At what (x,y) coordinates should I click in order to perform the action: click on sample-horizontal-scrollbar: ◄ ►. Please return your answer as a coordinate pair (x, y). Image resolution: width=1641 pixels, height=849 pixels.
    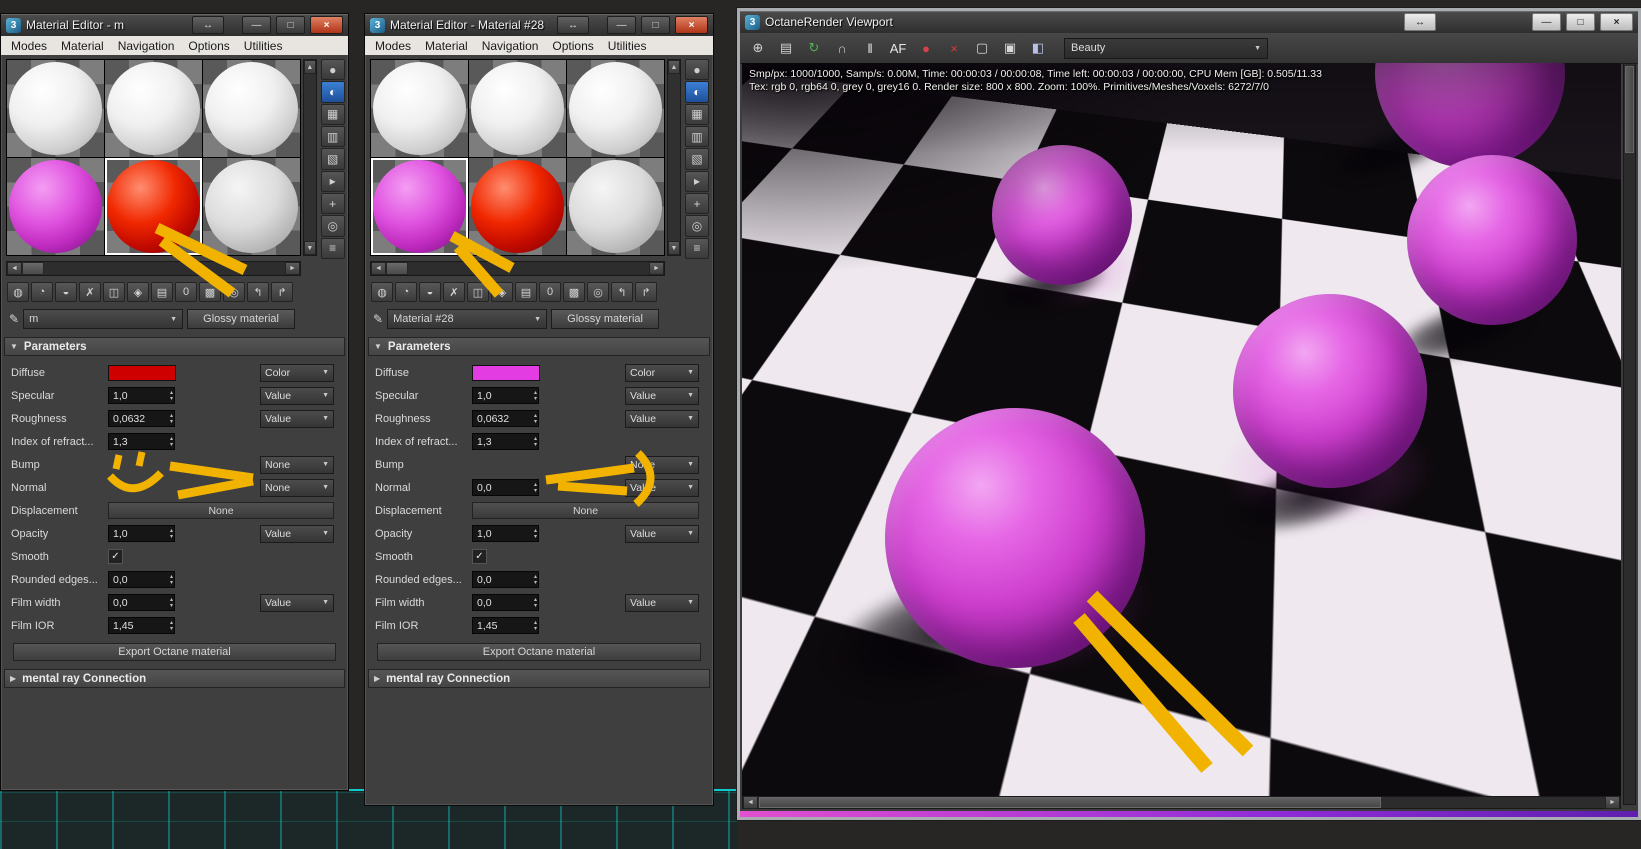
    Looking at the image, I should click on (153, 268).